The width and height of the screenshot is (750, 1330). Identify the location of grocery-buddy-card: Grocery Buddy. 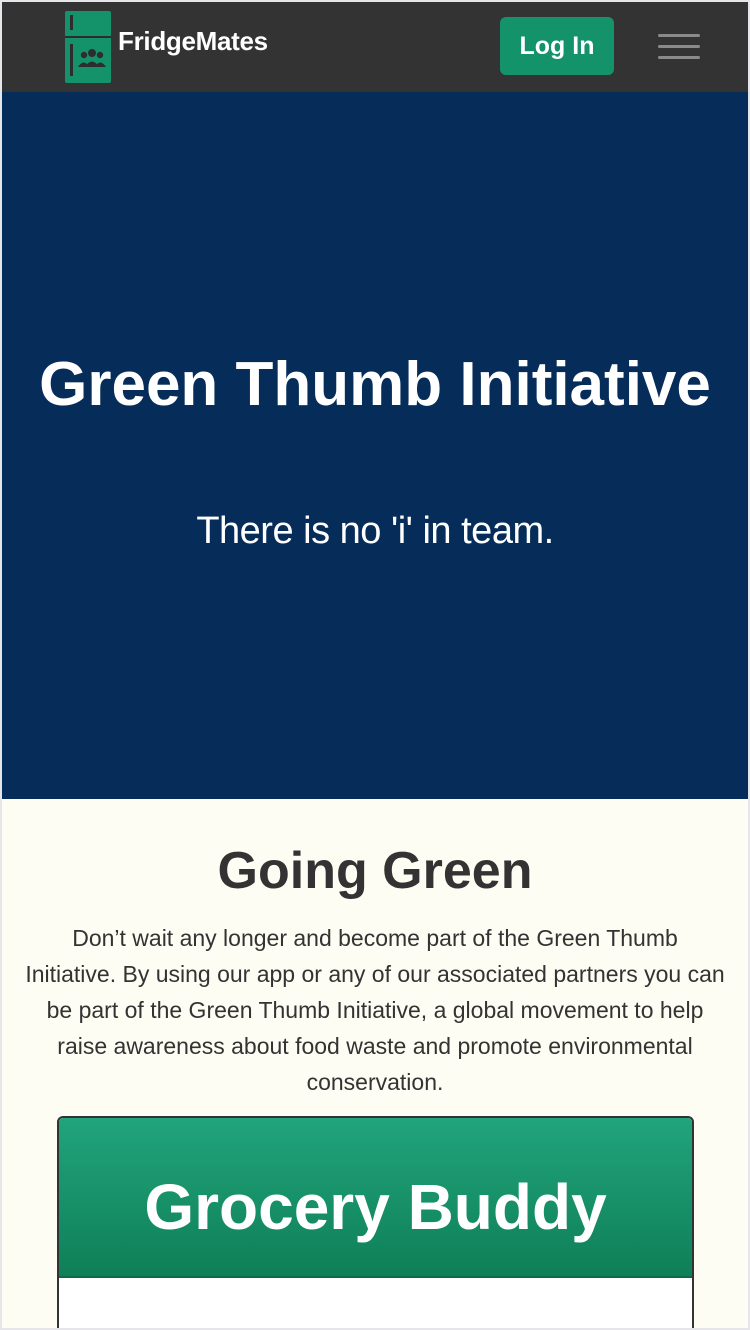
(375, 1222).